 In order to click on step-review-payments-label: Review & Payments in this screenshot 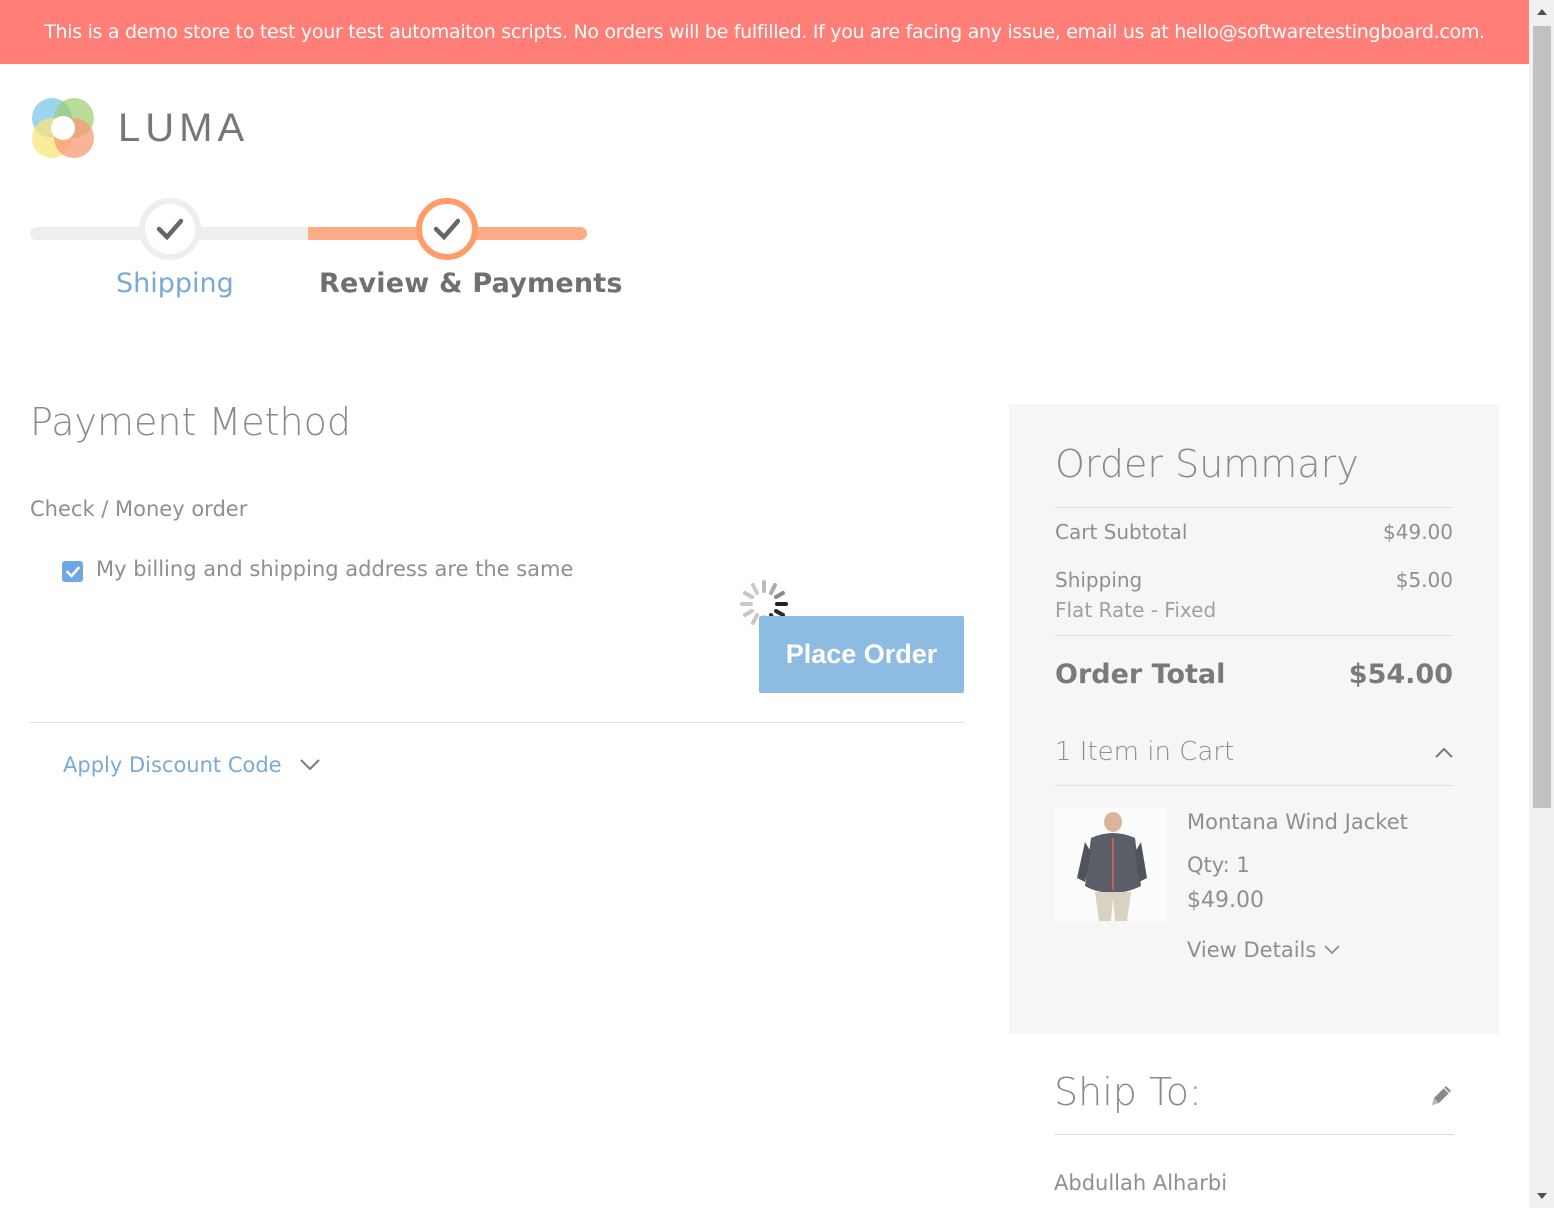, I will do `click(471, 283)`.